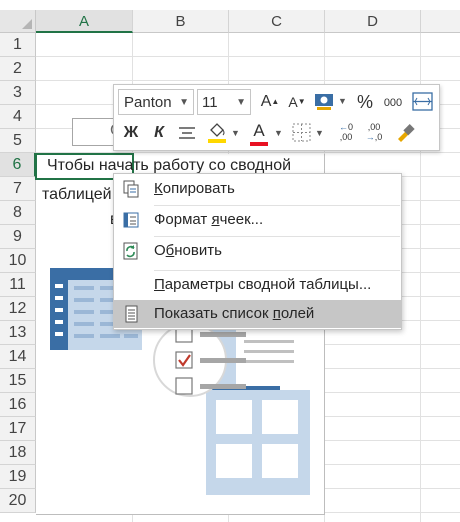 The image size is (460, 522). I want to click on column-header-b: B, so click(181, 21).